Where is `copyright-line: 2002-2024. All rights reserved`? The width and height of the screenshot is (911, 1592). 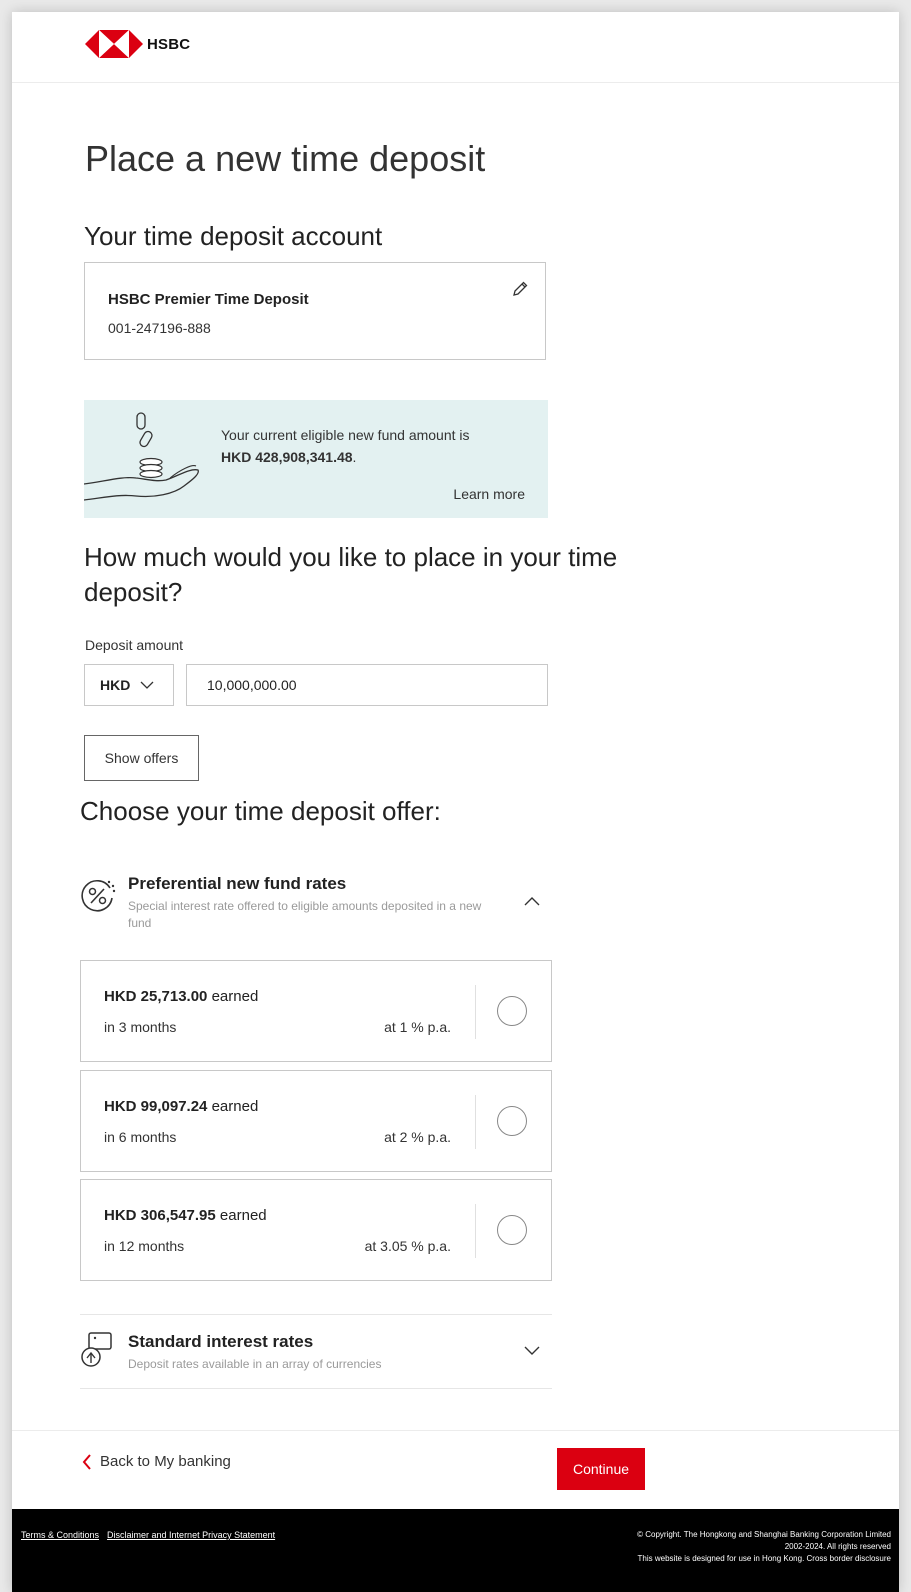 copyright-line: 2002-2024. All rights reserved is located at coordinates (837, 1546).